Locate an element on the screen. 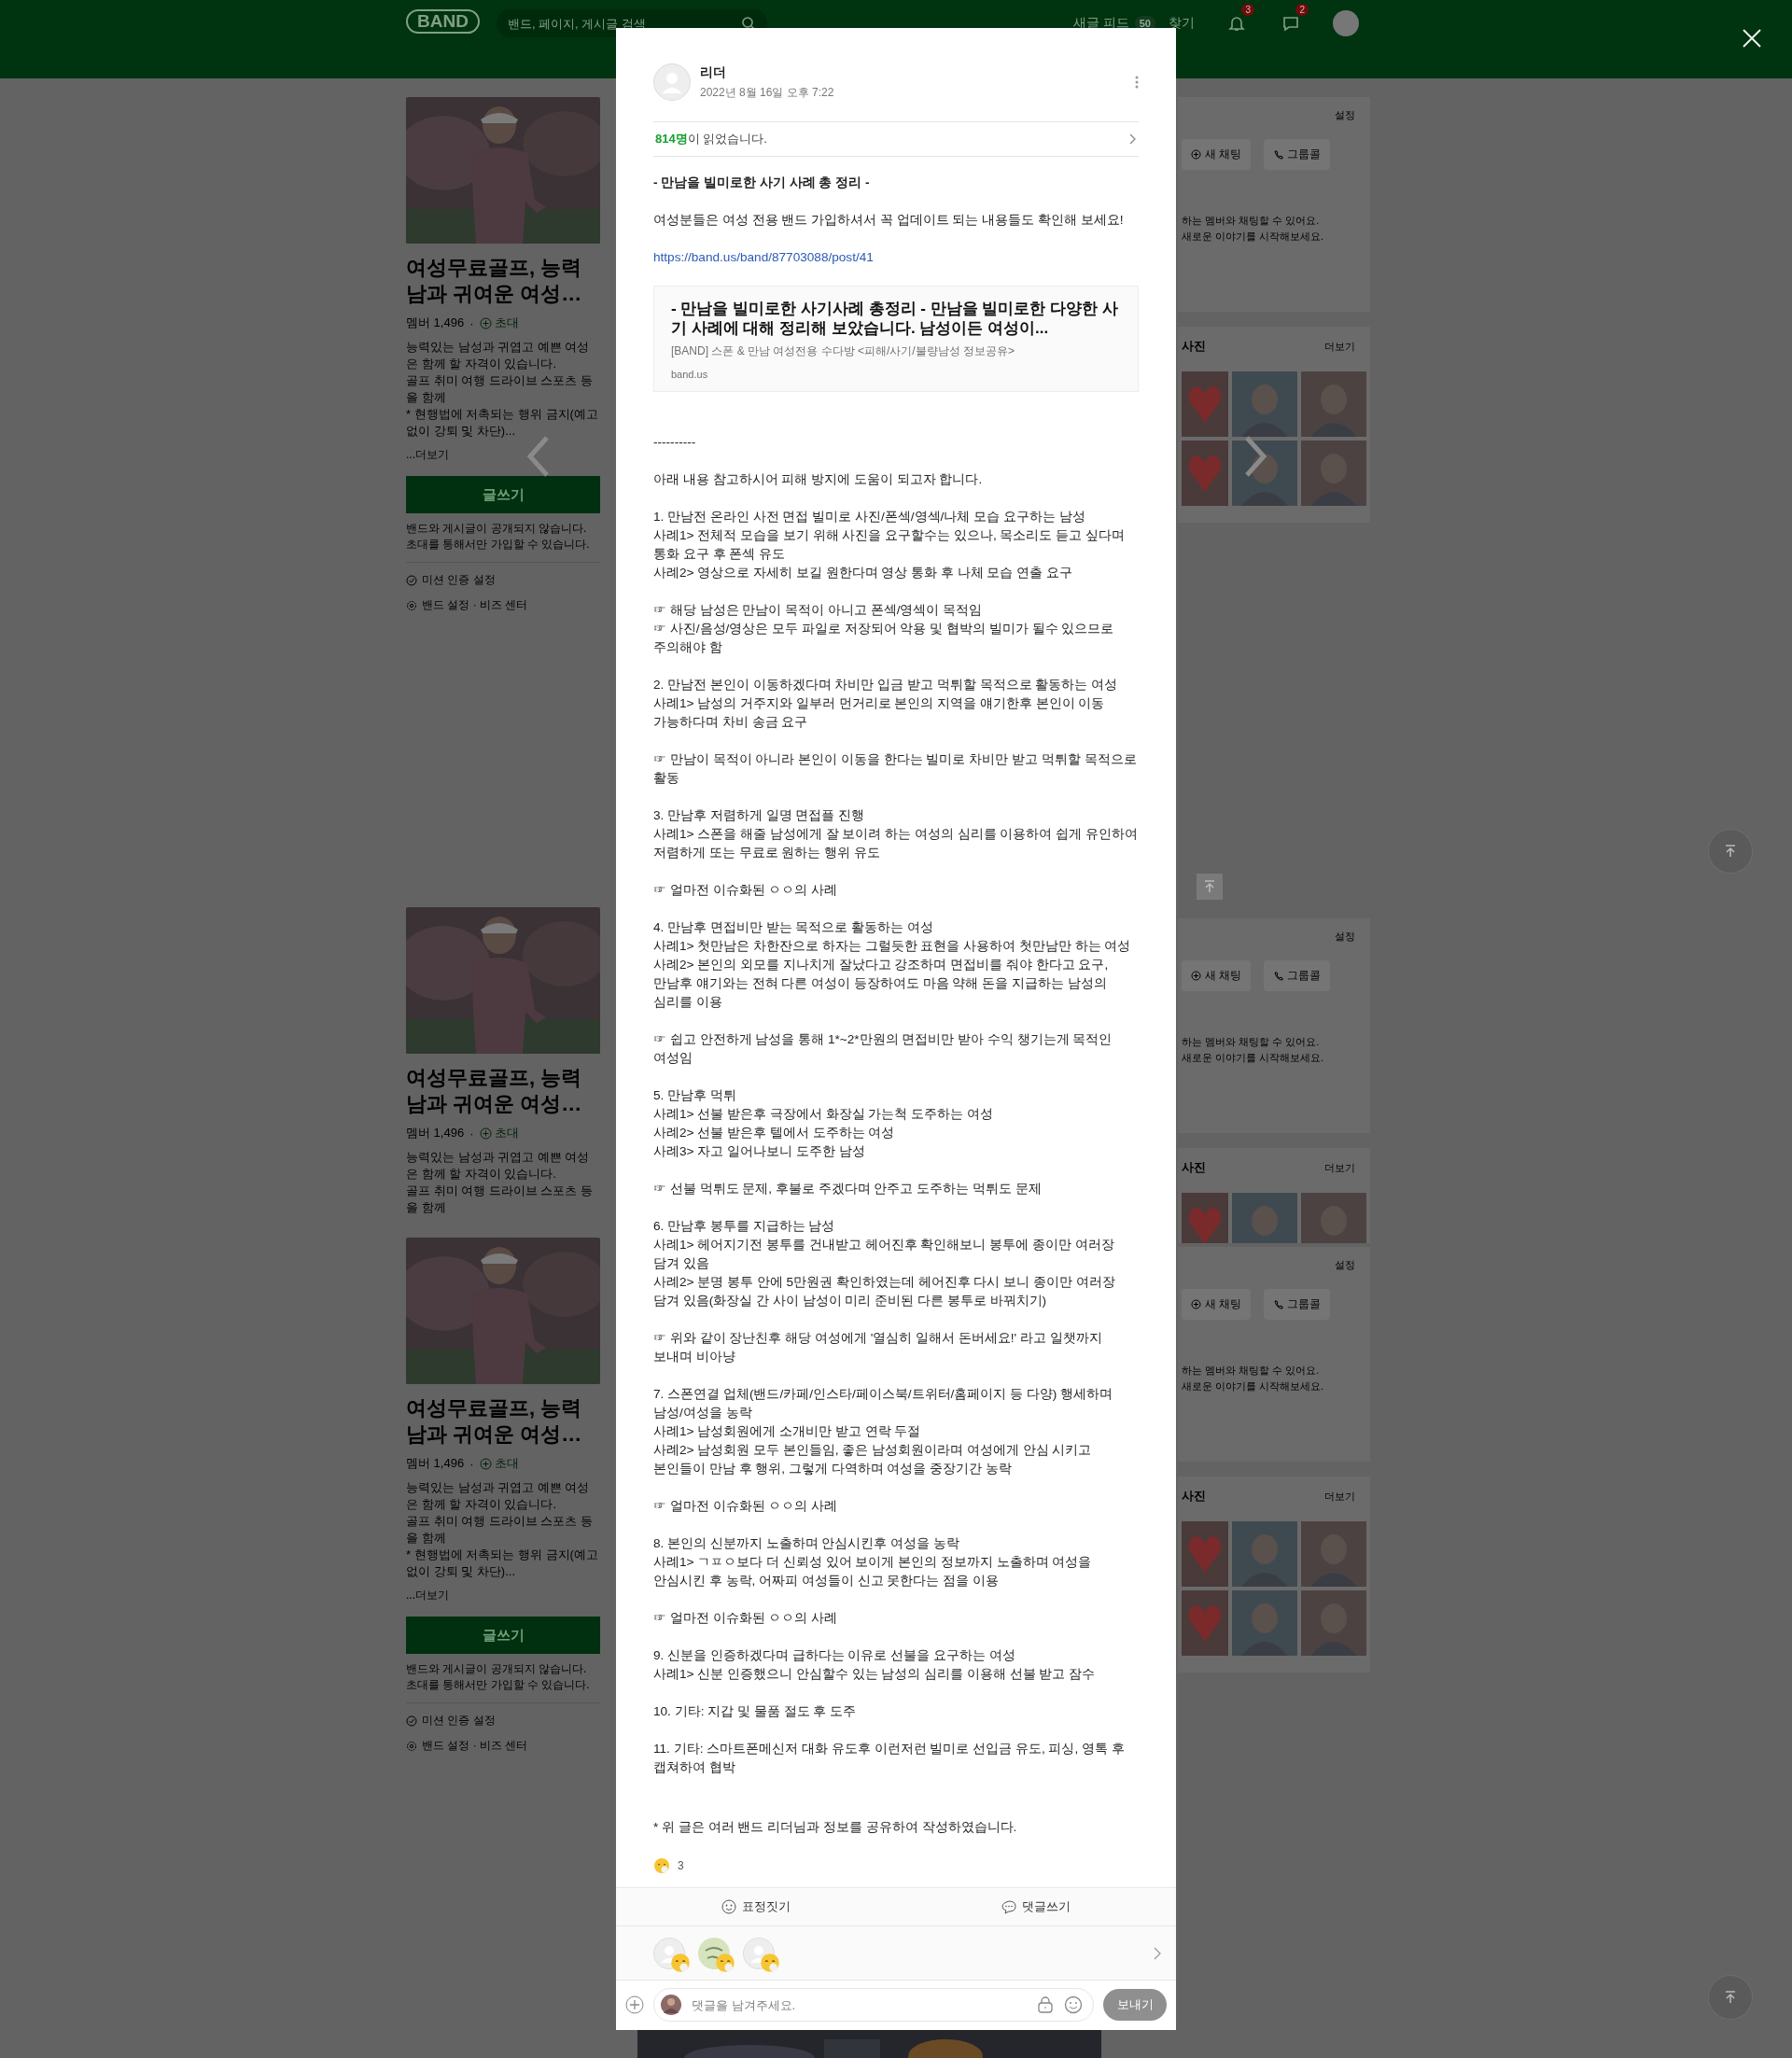 This screenshot has width=1792, height=2058. post-paragraph: * 위 글은 여러 밴드 리더님과 정보를 공유하여 작성하였습니다. is located at coordinates (835, 1827).